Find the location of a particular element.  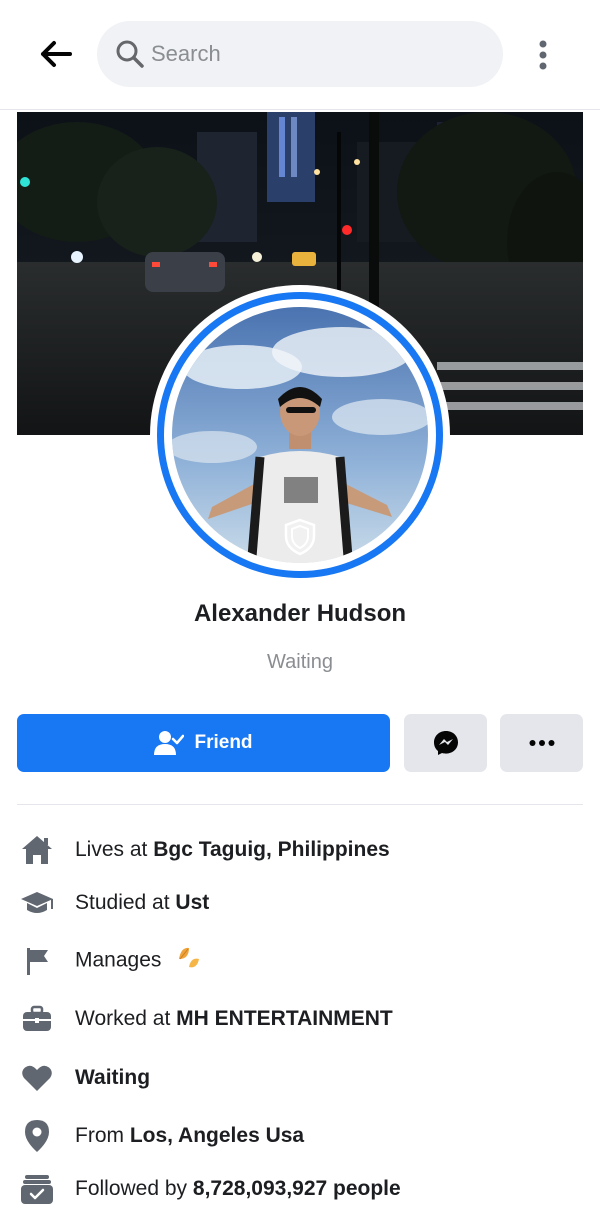

vertical-dots-icon is located at coordinates (543, 55).